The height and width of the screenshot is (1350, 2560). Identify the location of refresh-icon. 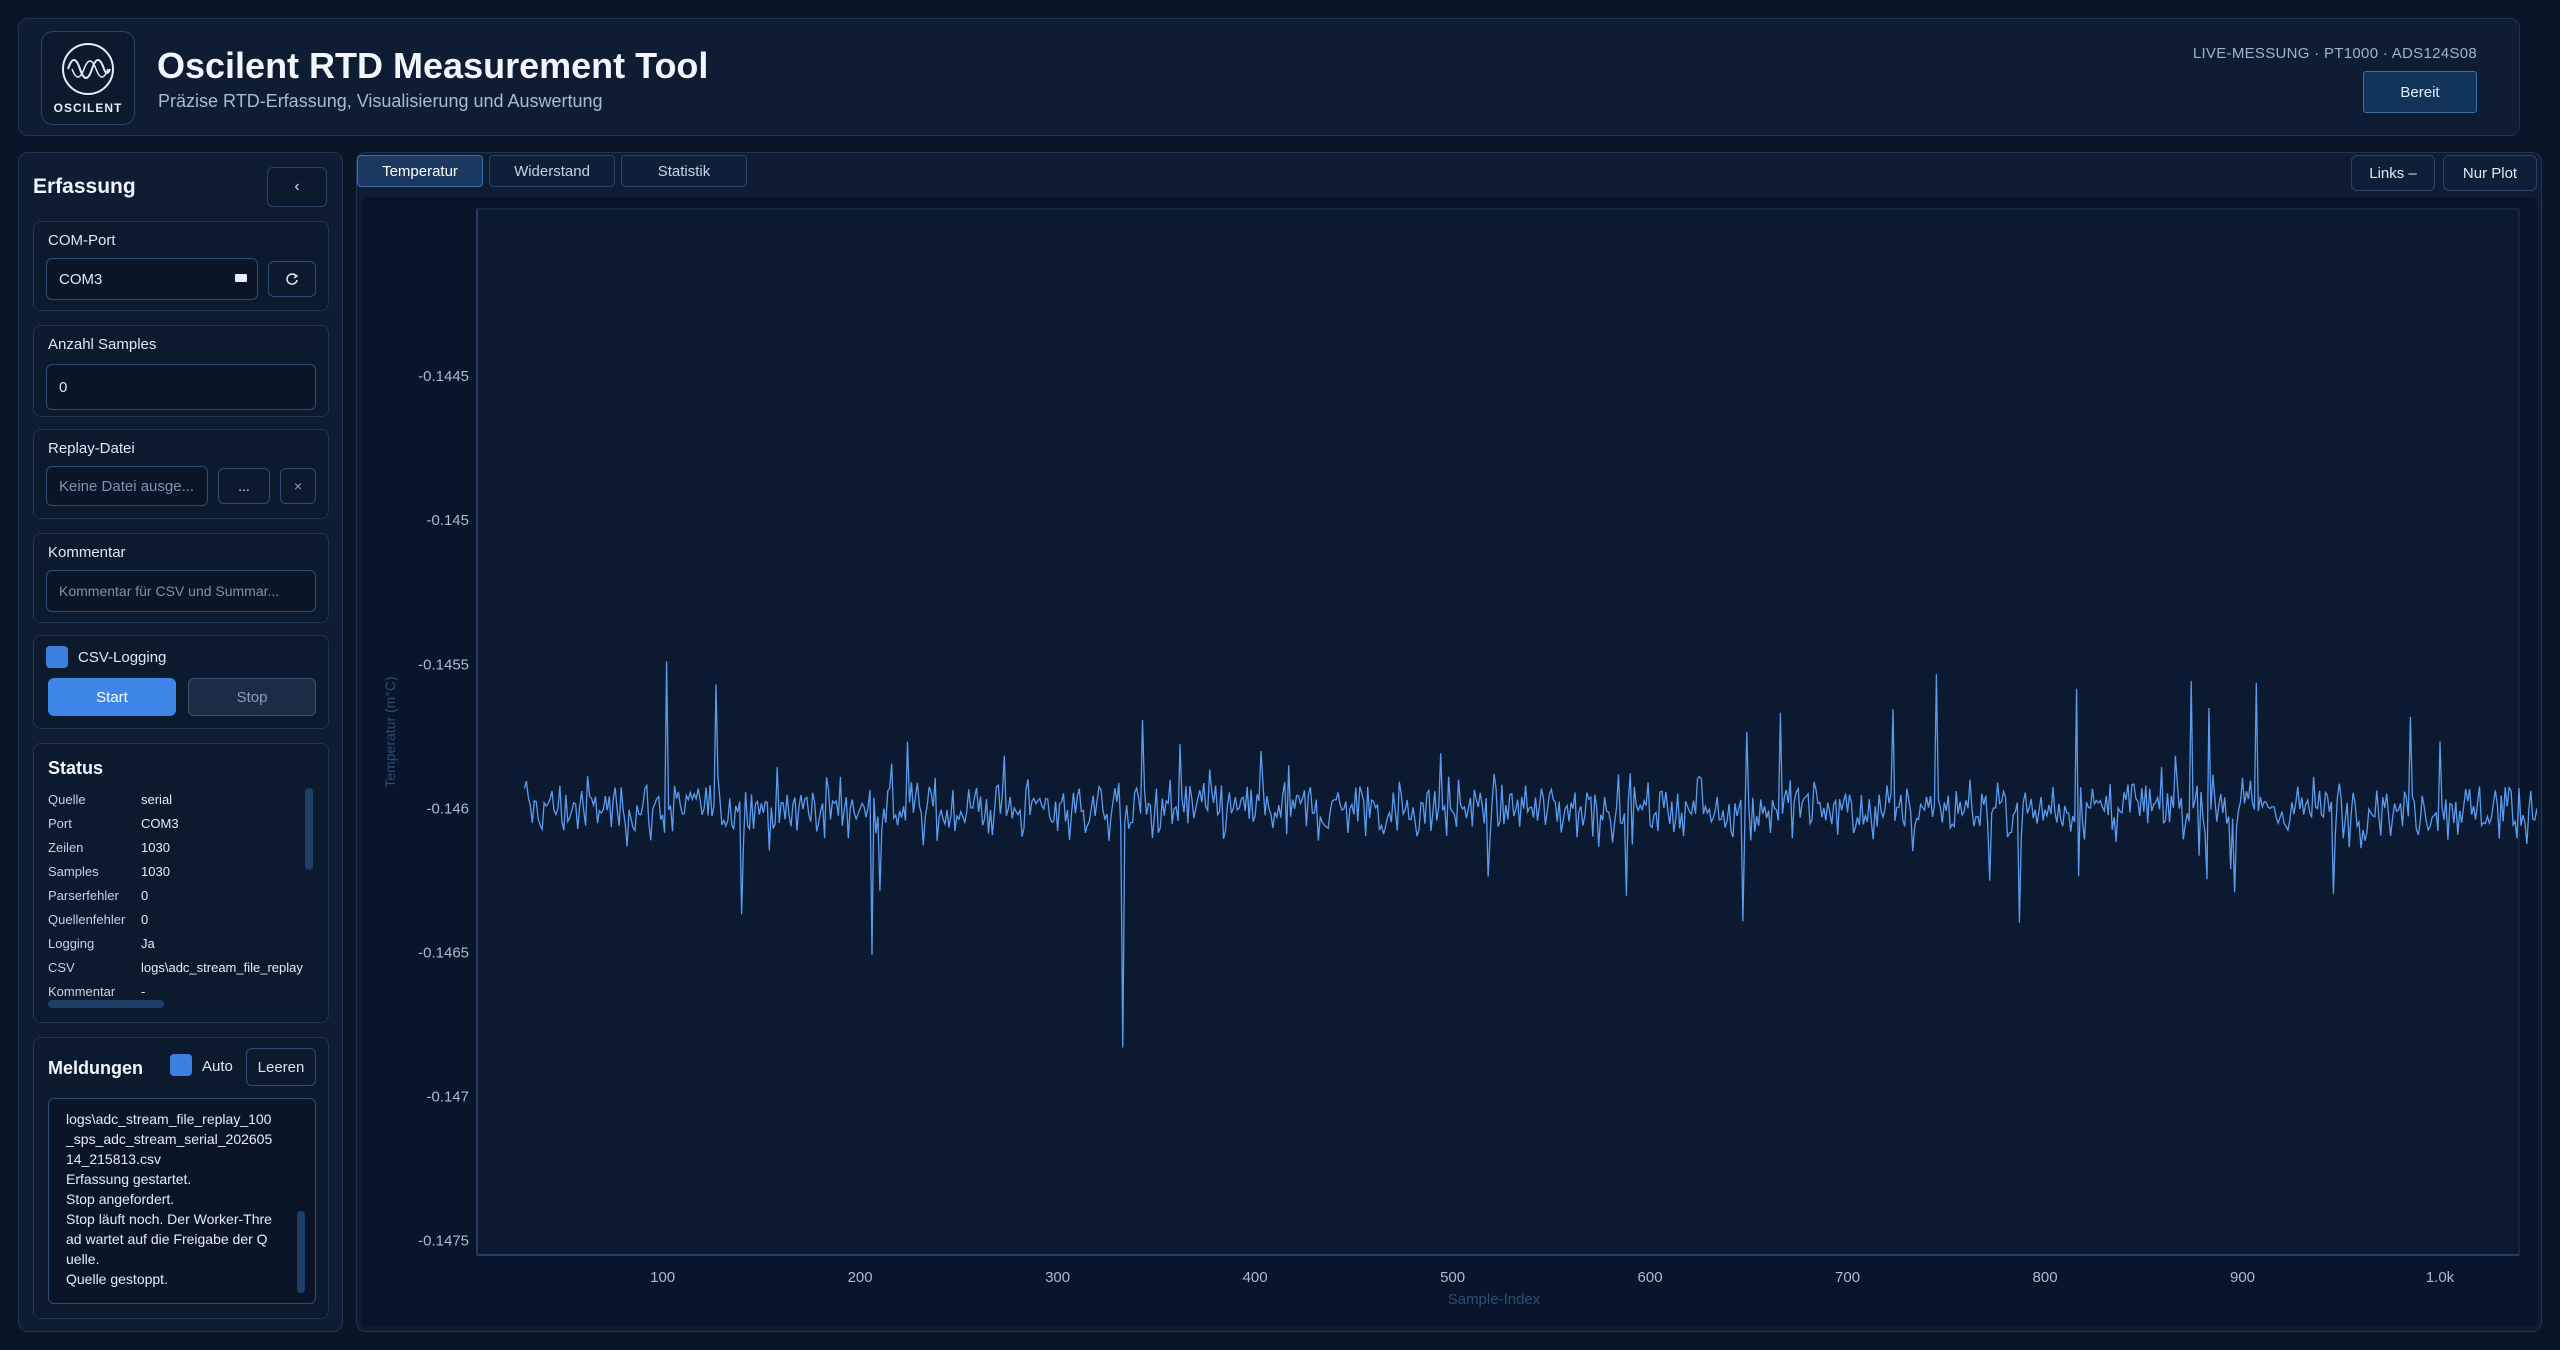
(292, 279).